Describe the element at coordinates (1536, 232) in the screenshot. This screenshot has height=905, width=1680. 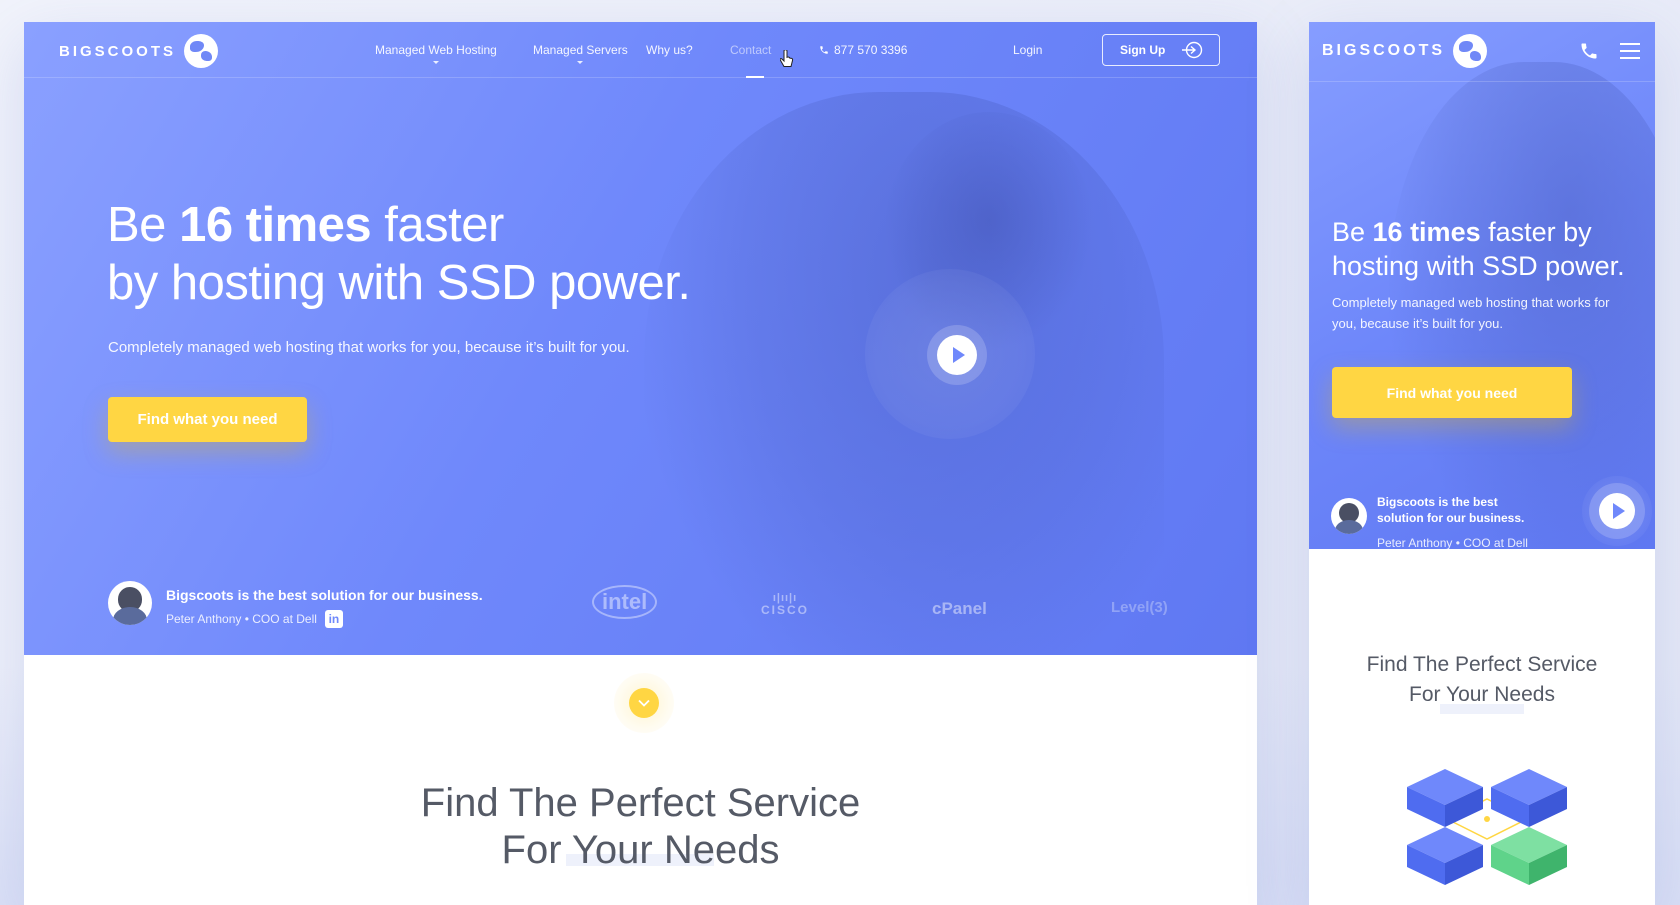
I see `headline-text: faster by` at that location.